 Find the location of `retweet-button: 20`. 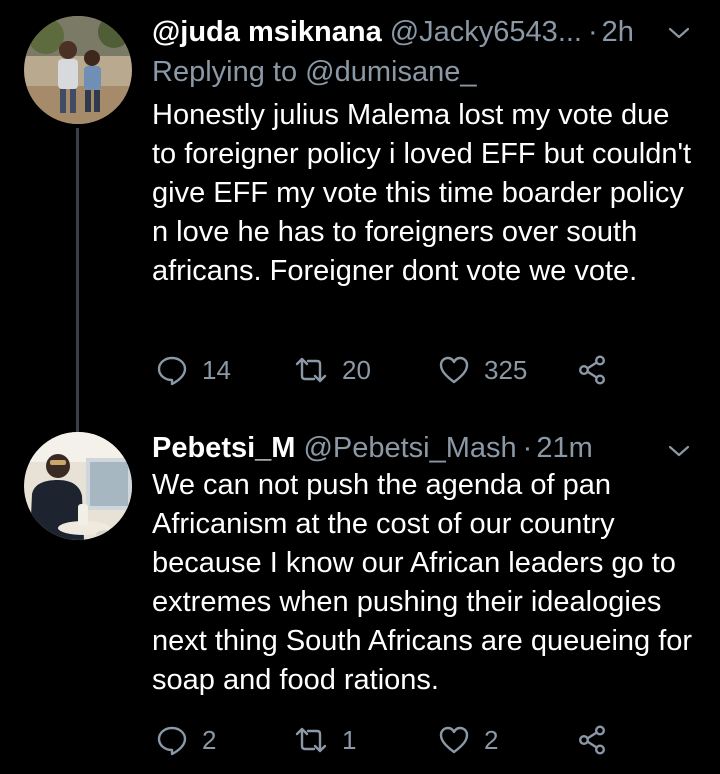

retweet-button: 20 is located at coordinates (332, 370).